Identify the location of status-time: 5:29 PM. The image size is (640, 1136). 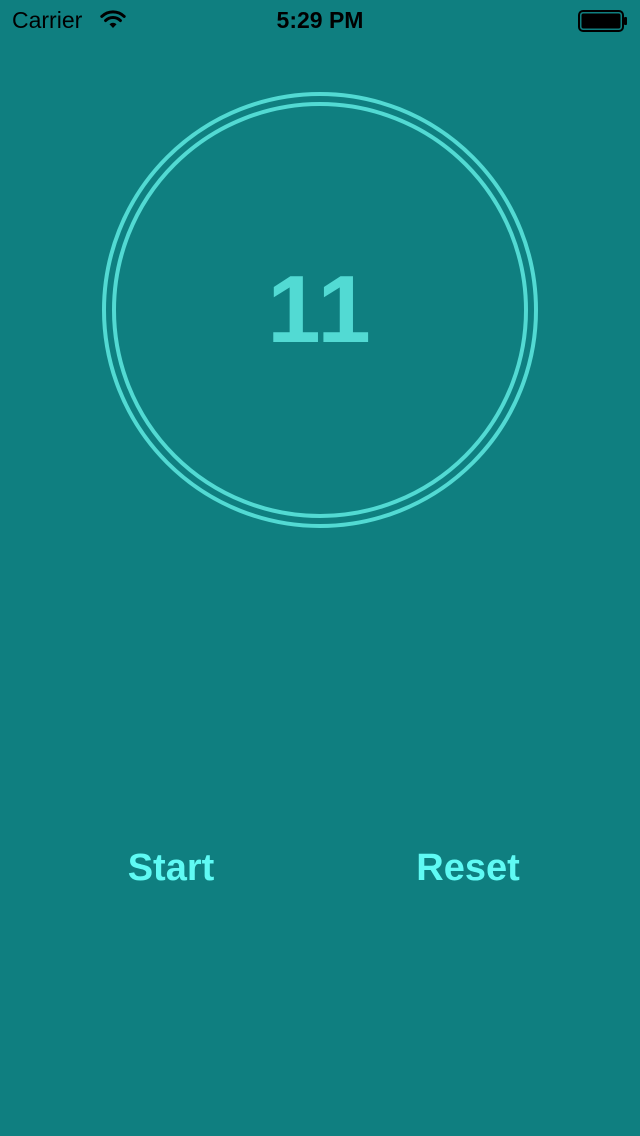
(320, 20).